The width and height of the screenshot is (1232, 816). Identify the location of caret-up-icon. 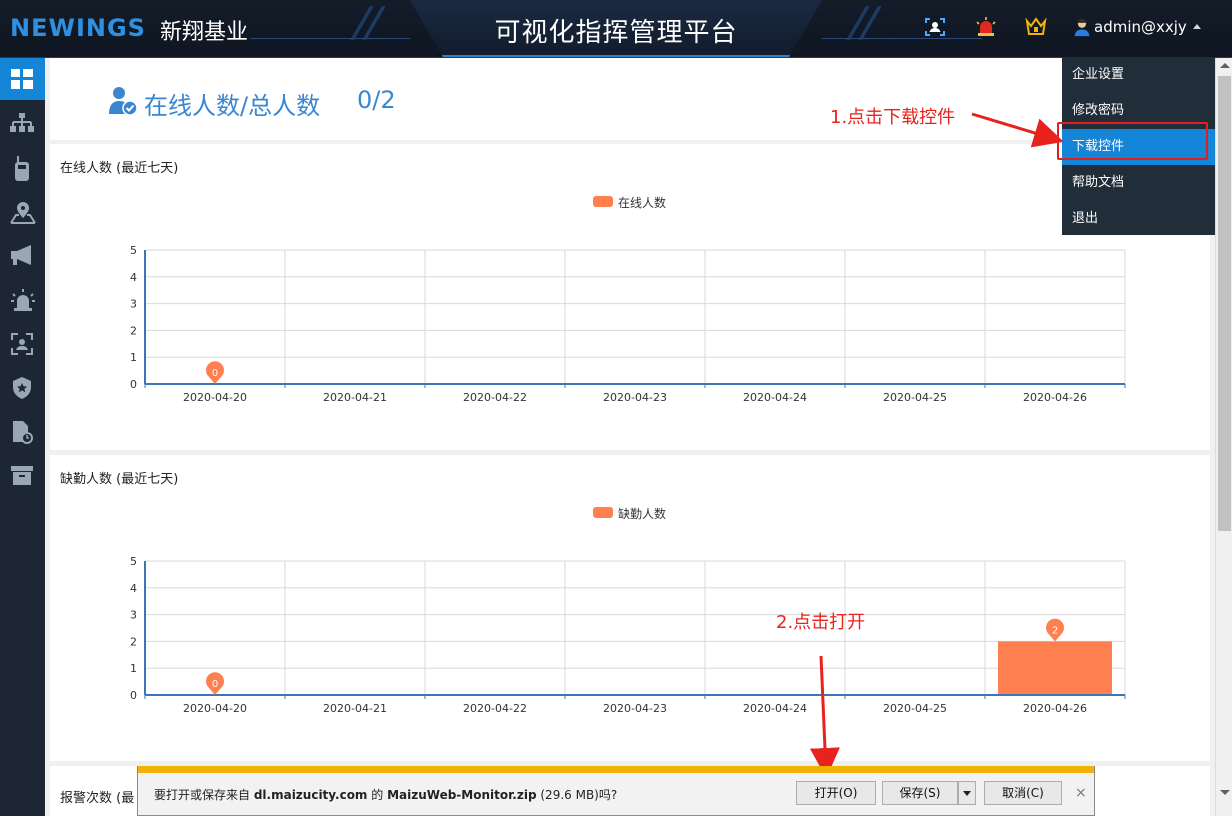
(1197, 26).